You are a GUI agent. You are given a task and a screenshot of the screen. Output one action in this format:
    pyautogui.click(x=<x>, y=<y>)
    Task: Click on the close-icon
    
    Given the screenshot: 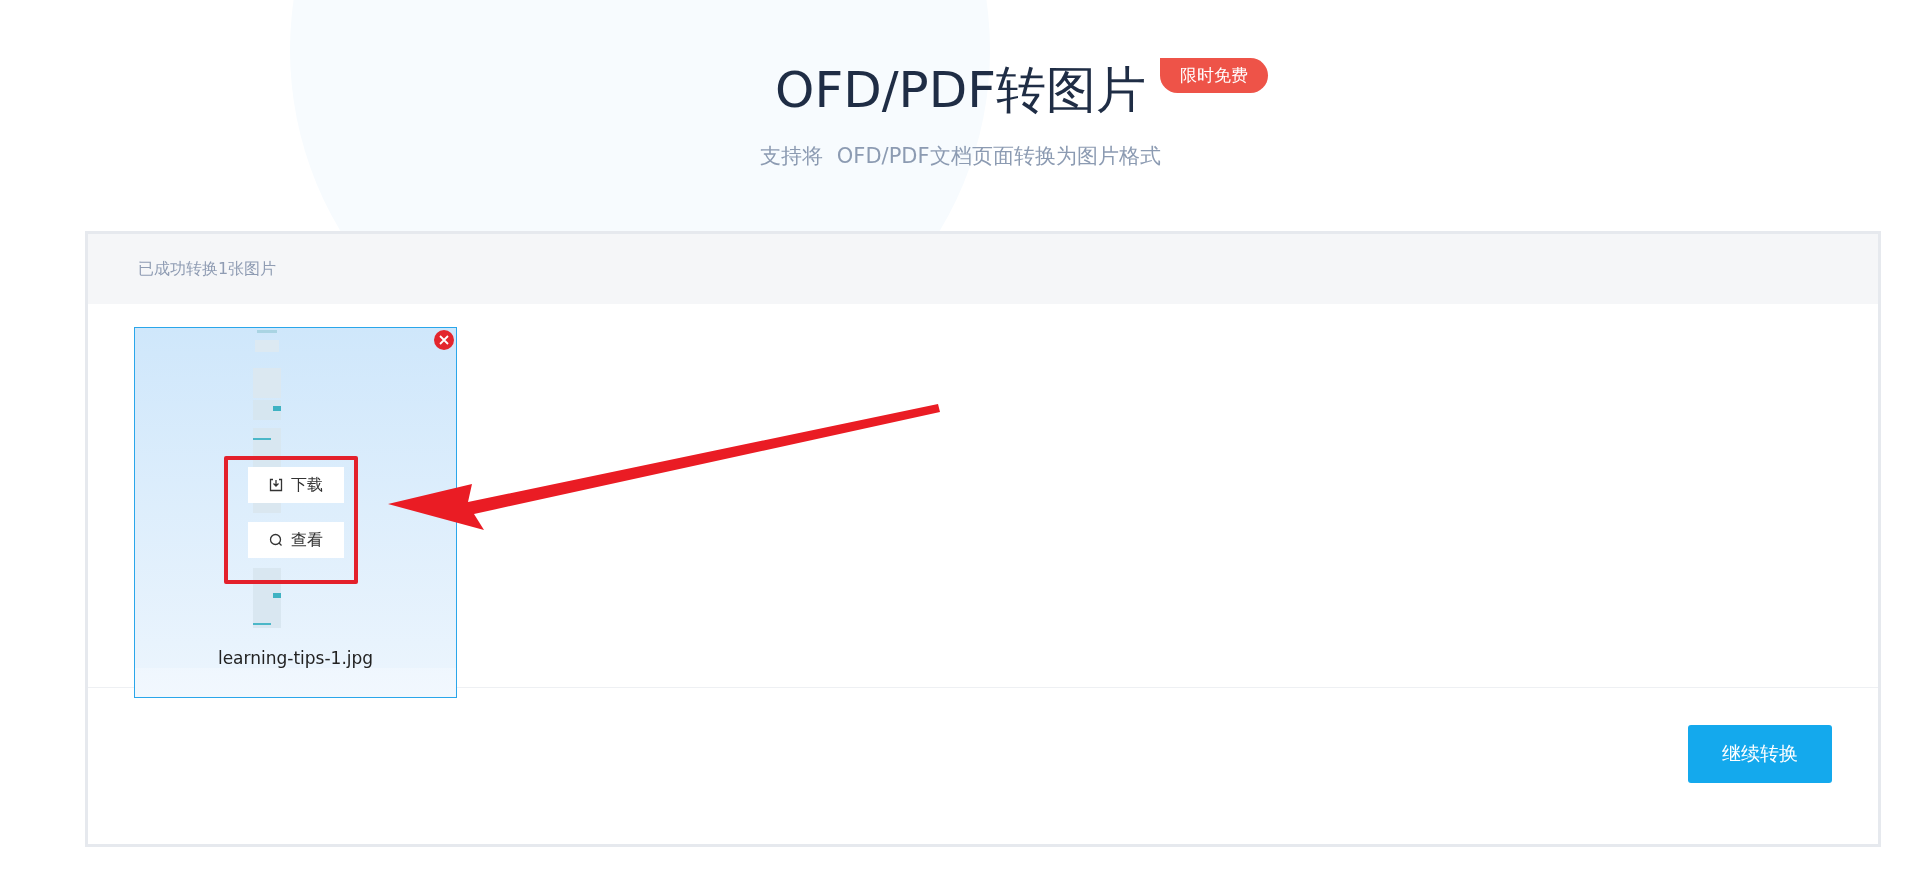 What is the action you would take?
    pyautogui.click(x=444, y=340)
    